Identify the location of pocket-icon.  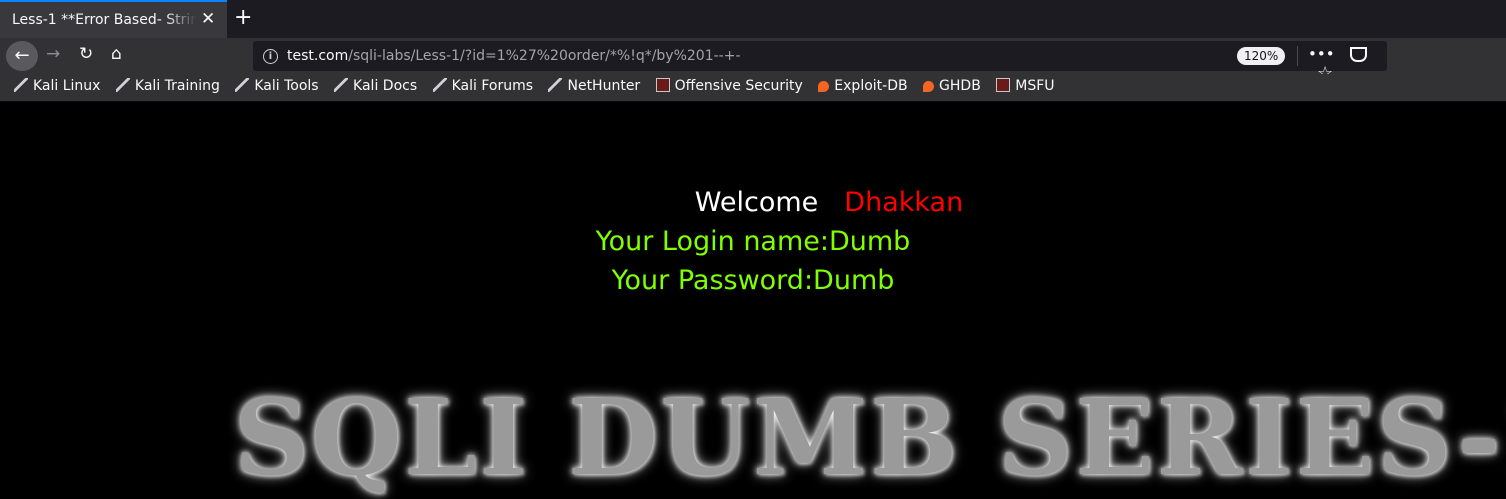
(1359, 54).